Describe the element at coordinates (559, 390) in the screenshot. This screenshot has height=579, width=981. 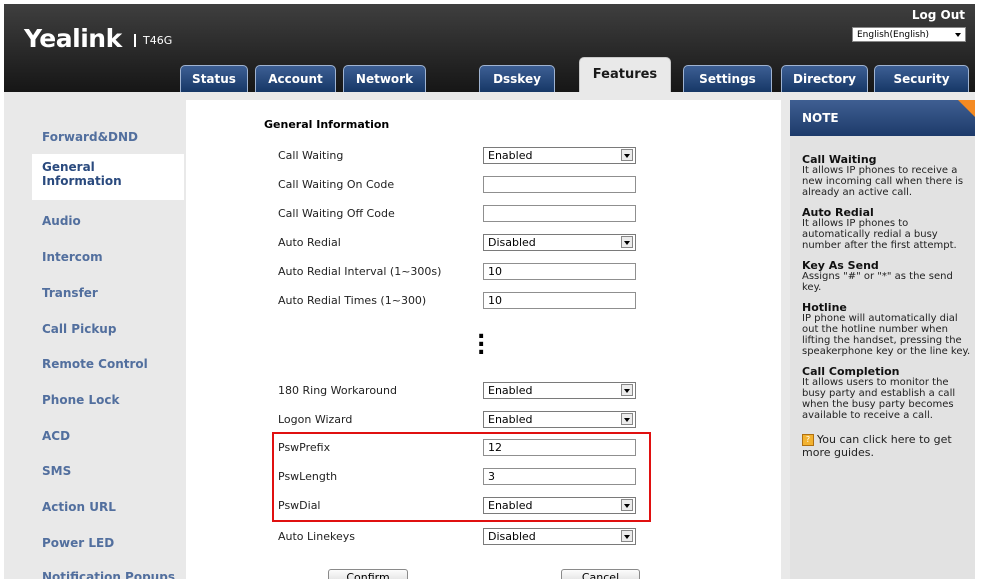
I see `ring-workaround-select: Enabled` at that location.